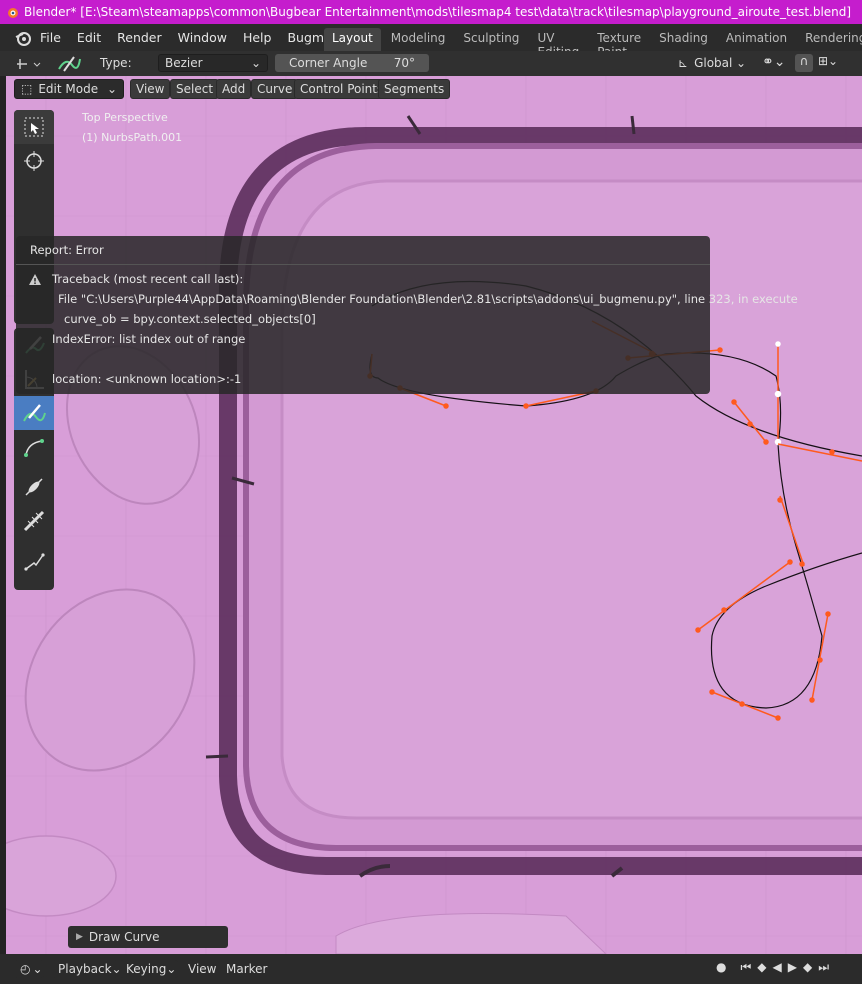  I want to click on menu-render: Render, so click(139, 37).